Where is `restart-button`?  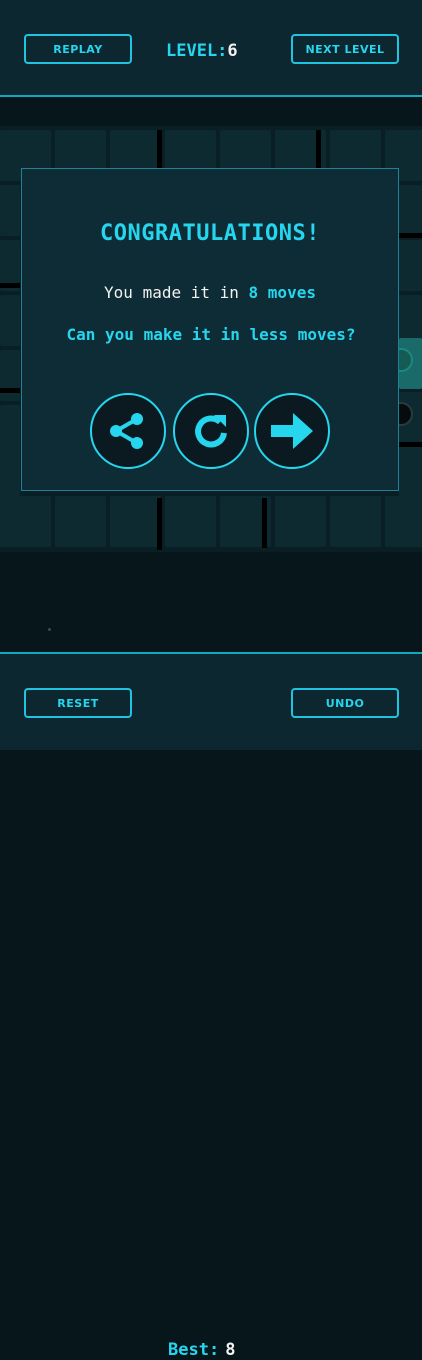 restart-button is located at coordinates (211, 431).